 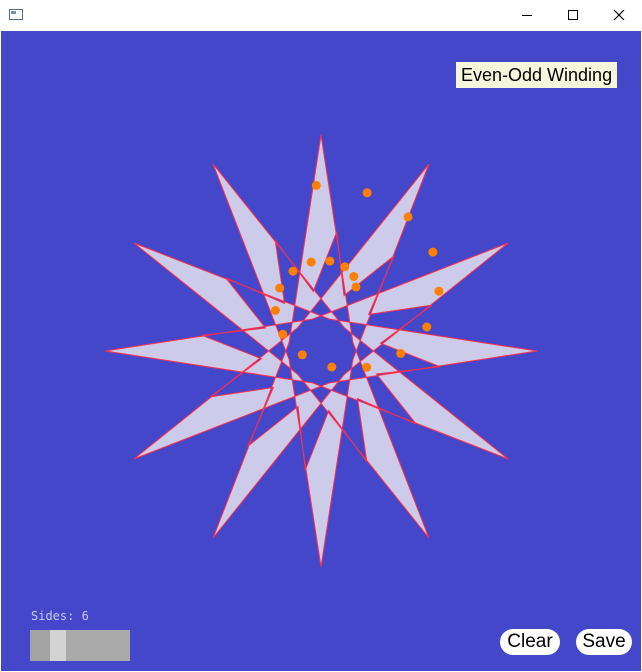 What do you see at coordinates (530, 642) in the screenshot?
I see `clear-button: Clear` at bounding box center [530, 642].